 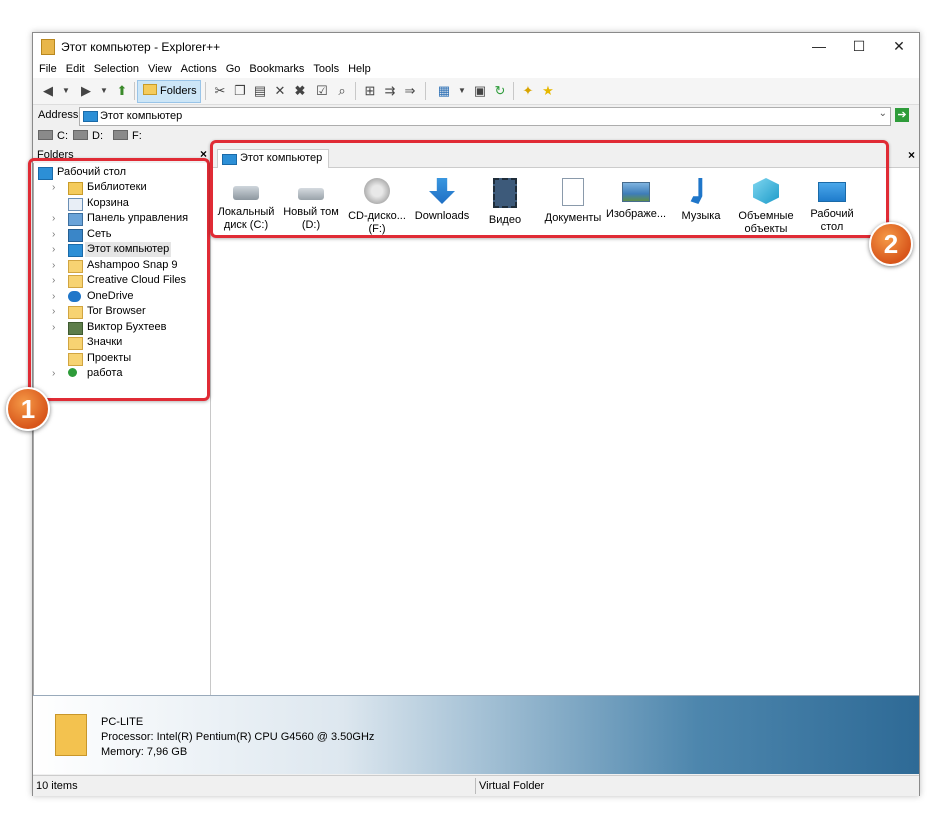 What do you see at coordinates (512, 786) in the screenshot?
I see `status-location: Virtual Folder` at bounding box center [512, 786].